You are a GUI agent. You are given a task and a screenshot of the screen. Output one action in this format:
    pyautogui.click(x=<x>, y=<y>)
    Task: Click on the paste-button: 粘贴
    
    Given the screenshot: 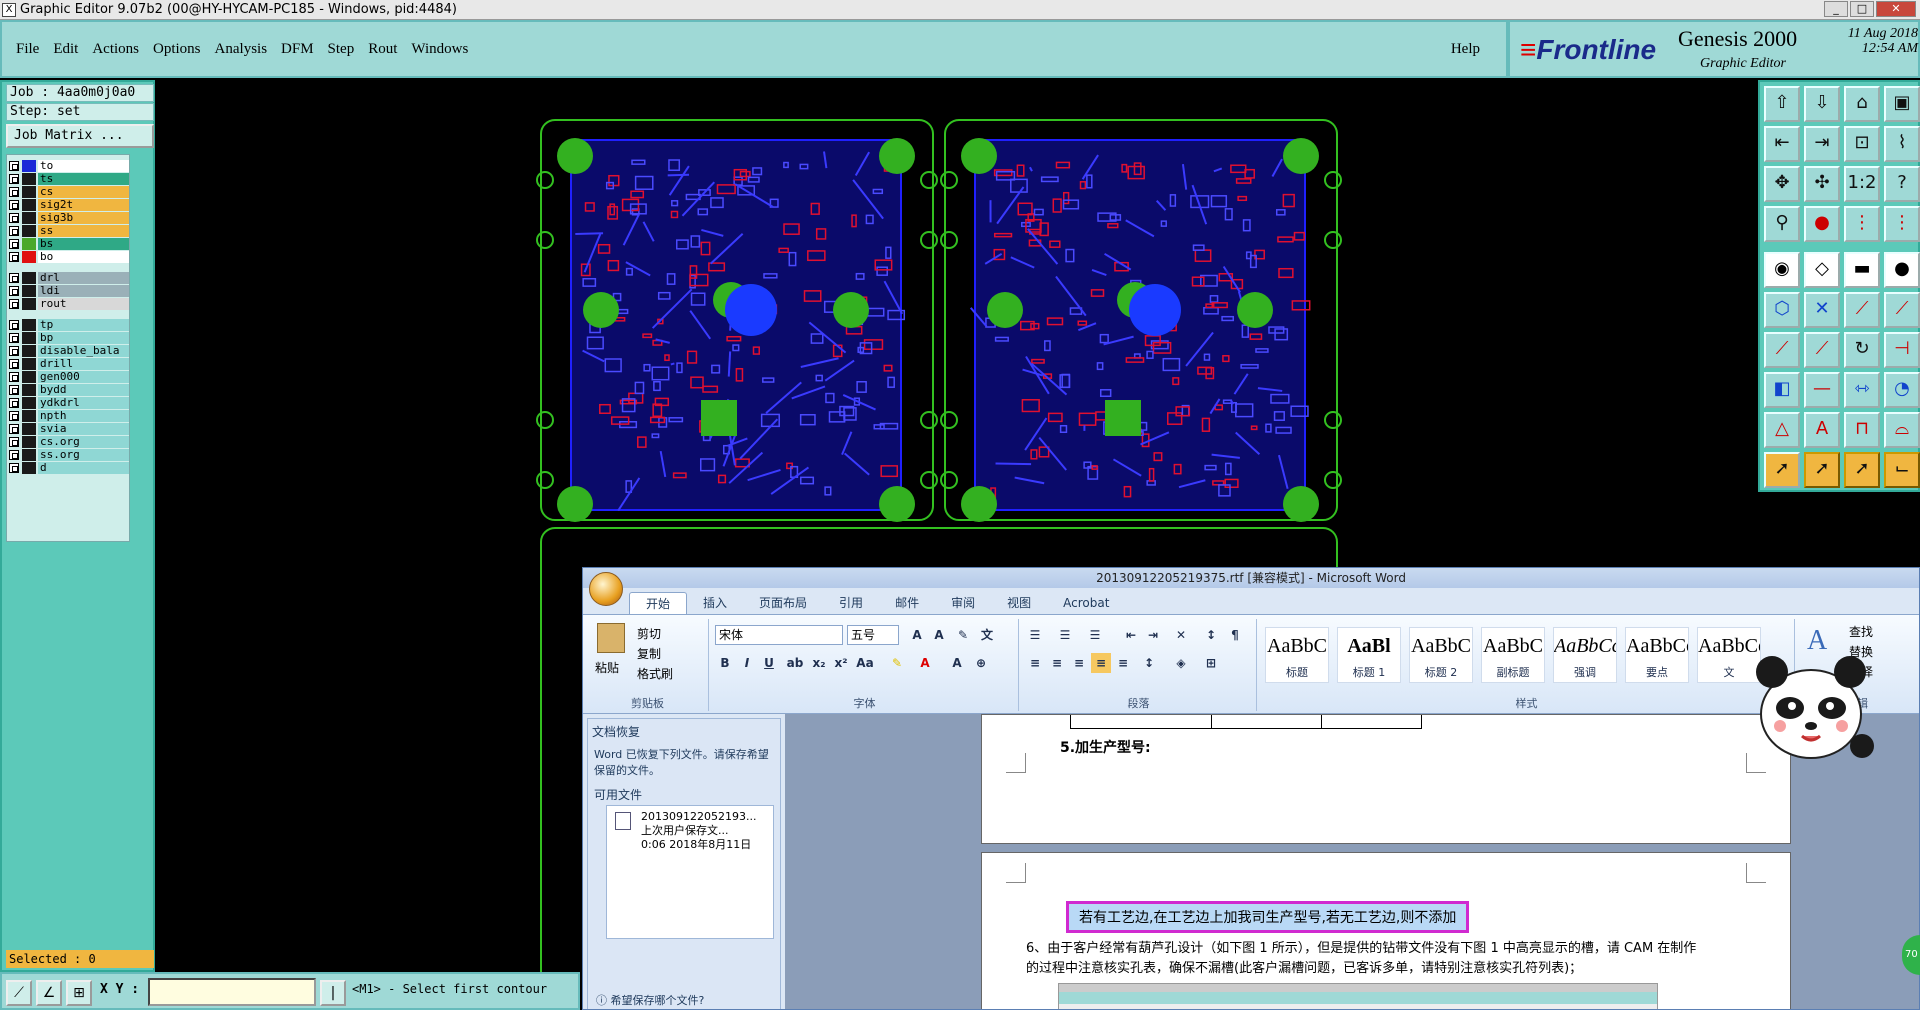 What is the action you would take?
    pyautogui.click(x=607, y=667)
    